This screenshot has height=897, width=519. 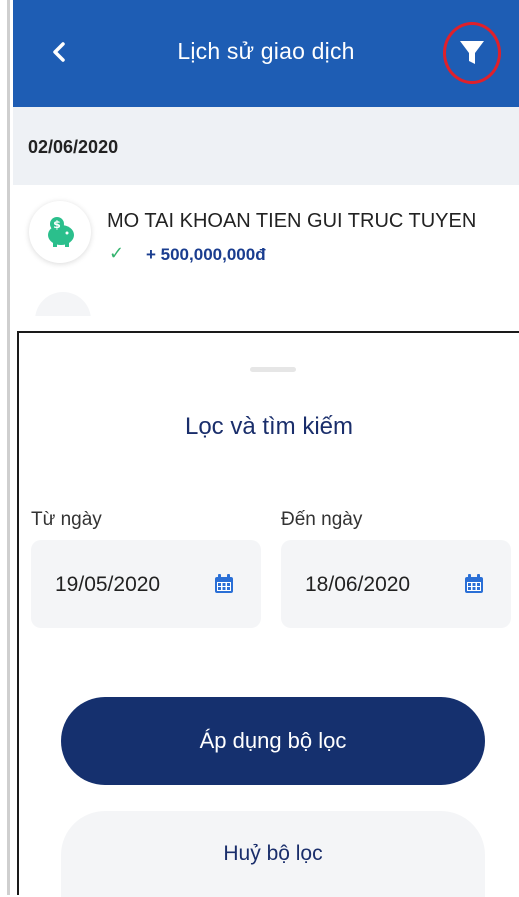 I want to click on back-button, so click(x=59, y=52).